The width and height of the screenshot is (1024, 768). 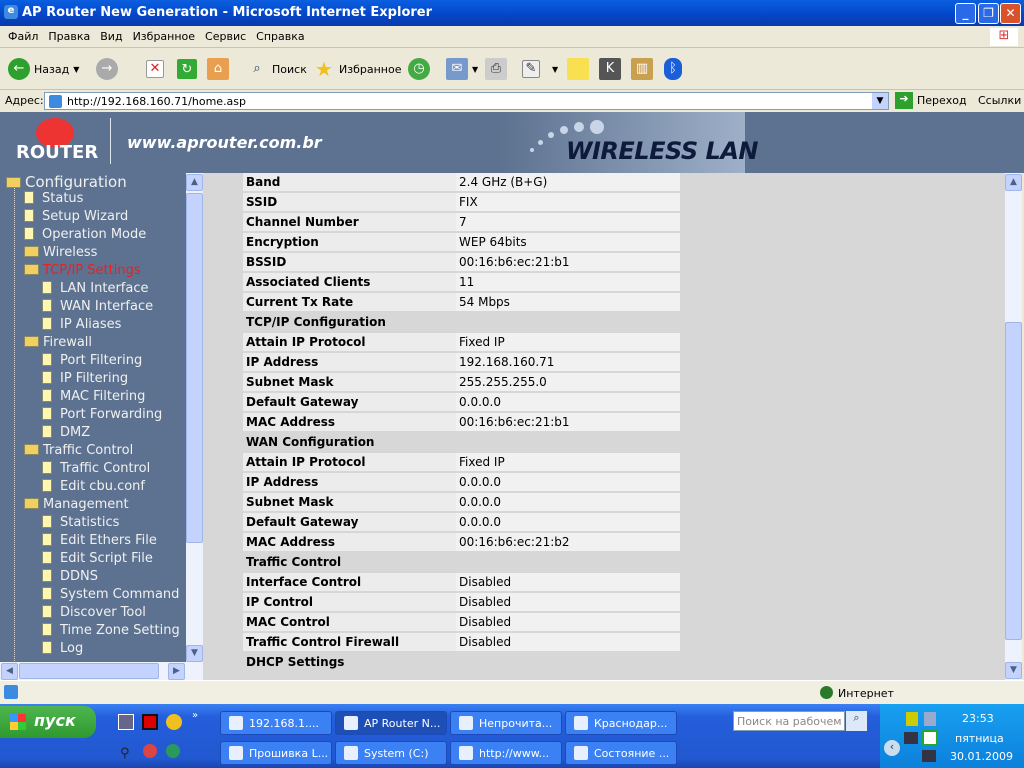 I want to click on bluetooth-button: ᛒ, so click(x=673, y=69).